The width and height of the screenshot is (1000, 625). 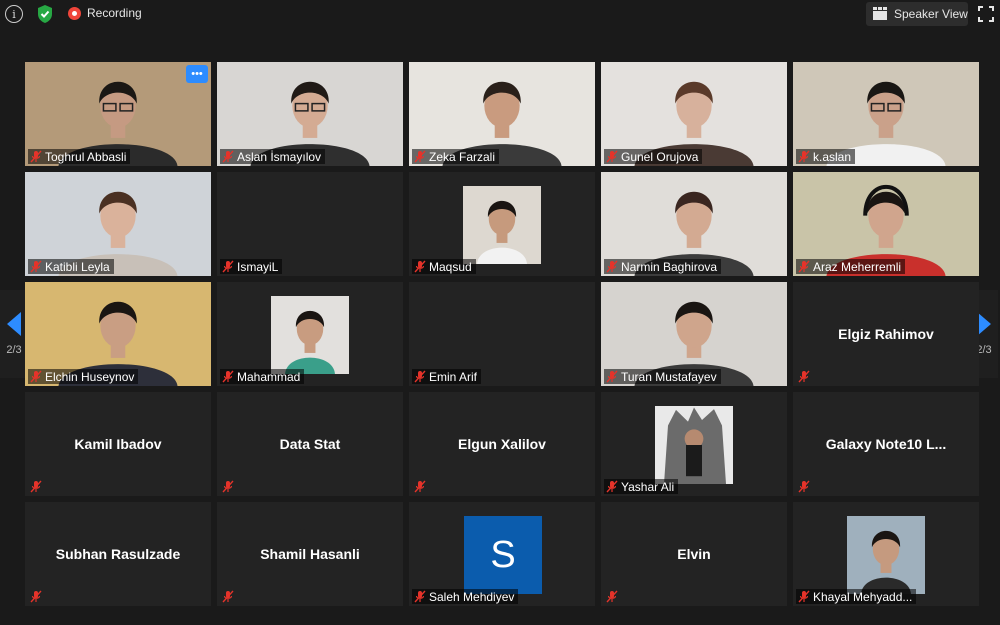 I want to click on participant-tile: Emin Arif, so click(x=502, y=334).